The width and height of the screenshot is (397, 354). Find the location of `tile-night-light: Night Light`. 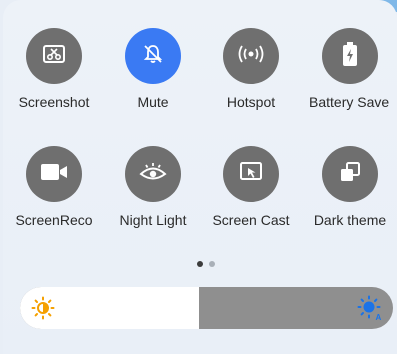

tile-night-light: Night Light is located at coordinates (153, 187).